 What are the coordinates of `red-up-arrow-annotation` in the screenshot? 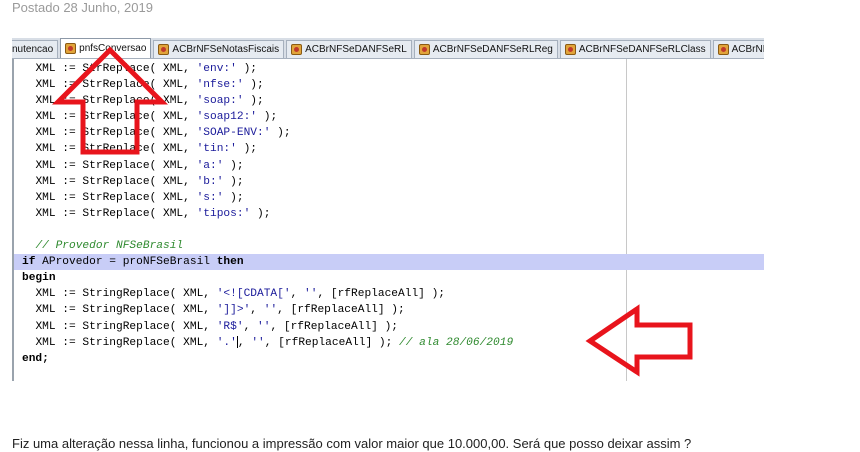 It's located at (110, 100).